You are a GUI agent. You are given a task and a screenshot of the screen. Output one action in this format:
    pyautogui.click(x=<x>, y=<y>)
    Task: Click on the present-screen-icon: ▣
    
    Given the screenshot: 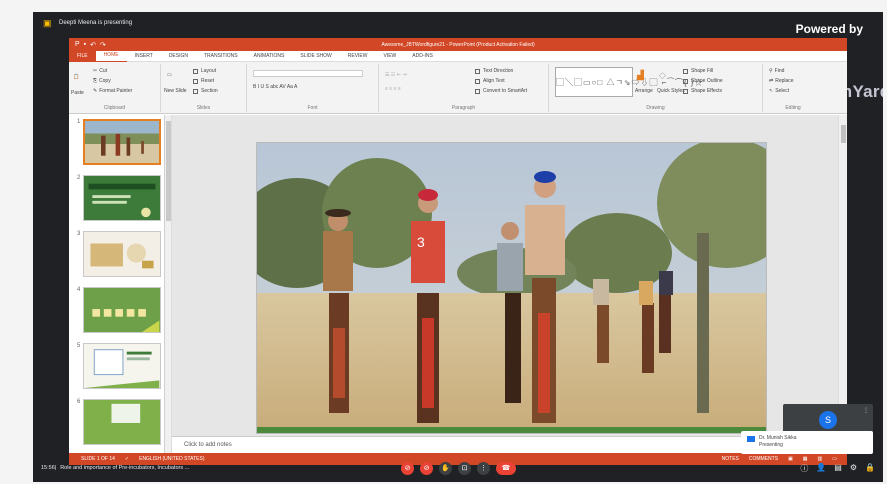 What is the action you would take?
    pyautogui.click(x=47, y=23)
    